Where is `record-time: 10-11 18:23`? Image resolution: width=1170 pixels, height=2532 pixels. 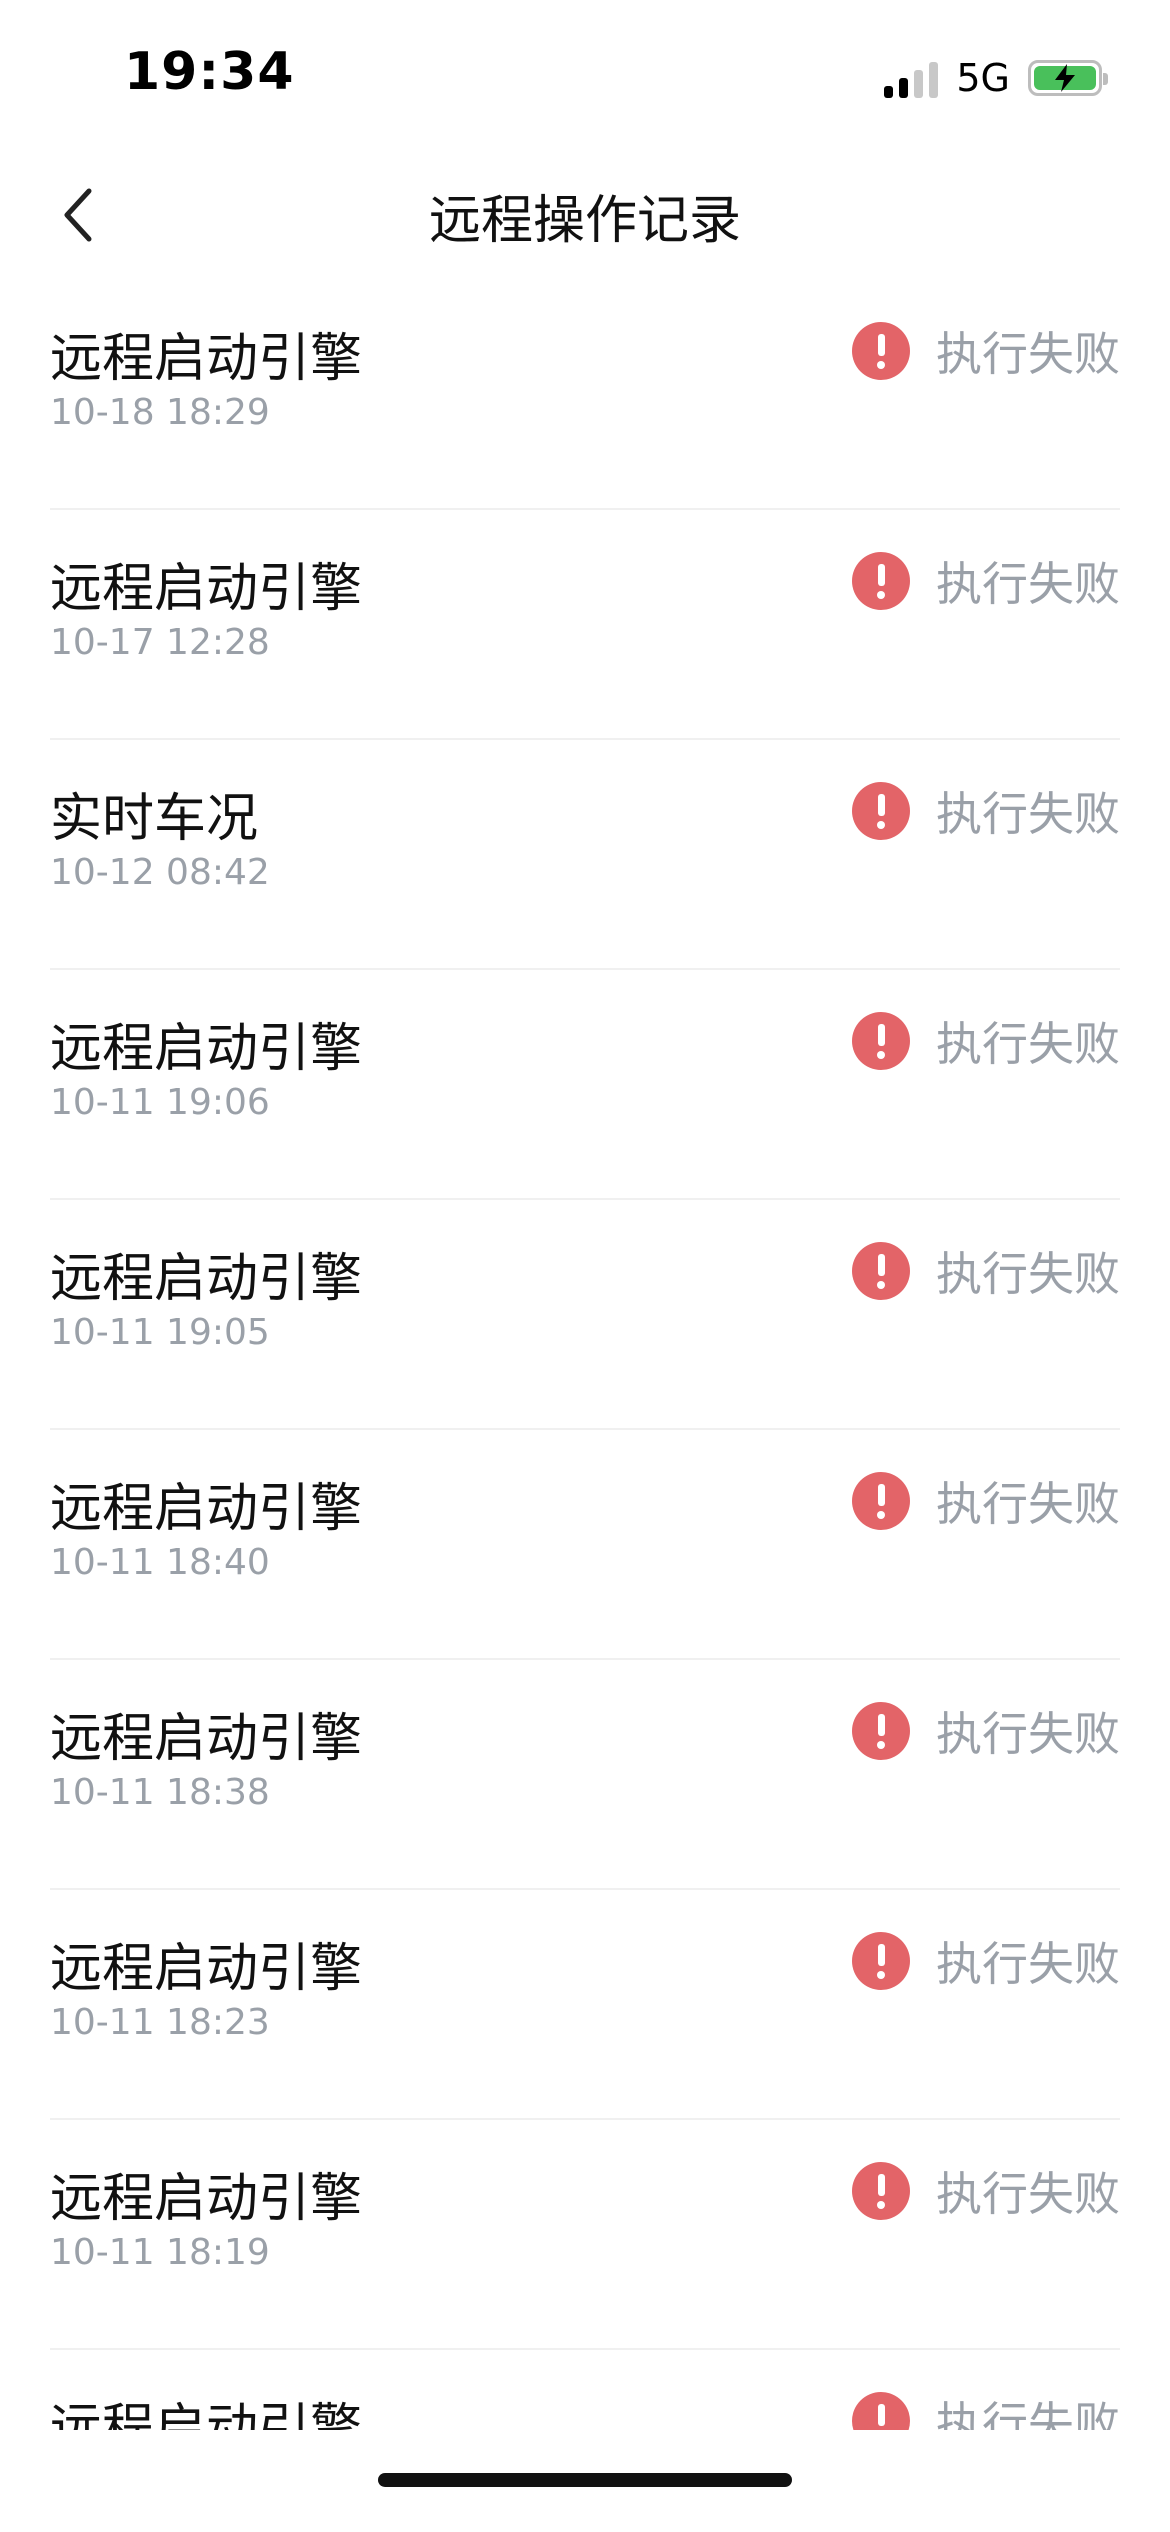
record-time: 10-11 18:23 is located at coordinates (160, 2022).